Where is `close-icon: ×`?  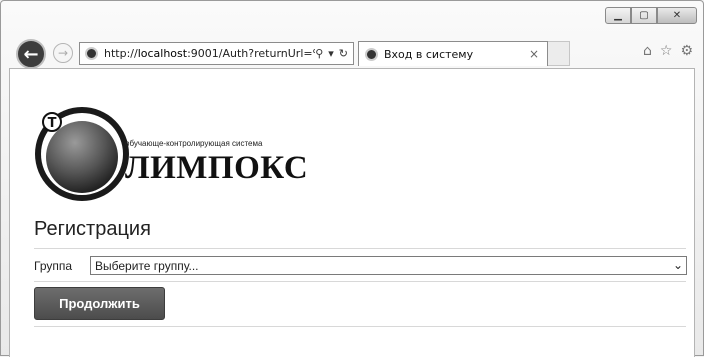
close-icon: × is located at coordinates (534, 54).